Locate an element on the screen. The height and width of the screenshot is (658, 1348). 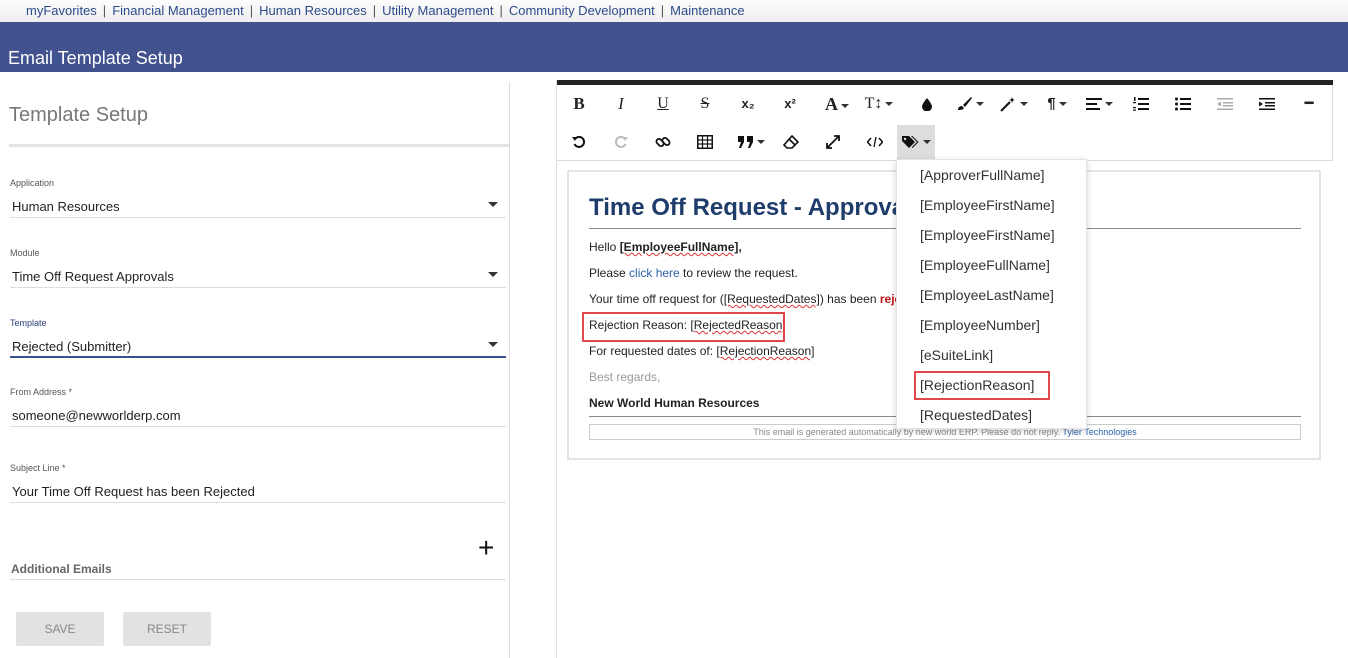
requested-dates-tag: [RequestedDates] is located at coordinates (771, 299).